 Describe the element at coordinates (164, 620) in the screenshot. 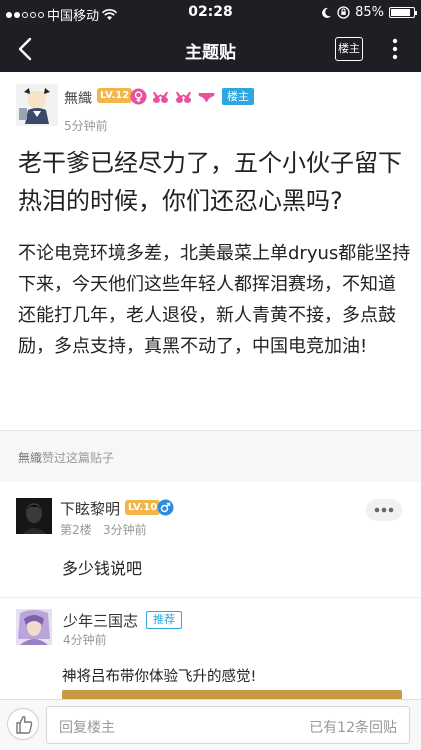

I see `recommended-tag: 推荐` at that location.